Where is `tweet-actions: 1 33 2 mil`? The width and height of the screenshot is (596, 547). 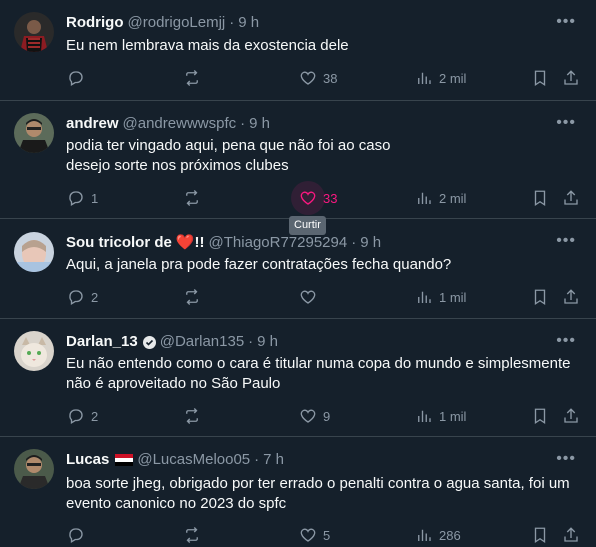
tweet-actions: 1 33 2 mil is located at coordinates (298, 198).